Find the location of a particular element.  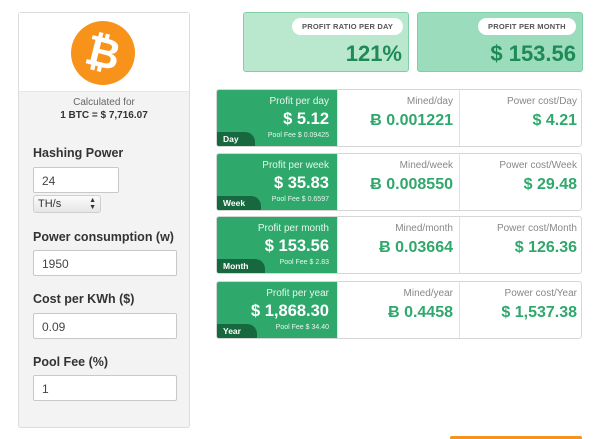

pool-fee-value: Pool Fee $ 34.40 is located at coordinates (302, 327).